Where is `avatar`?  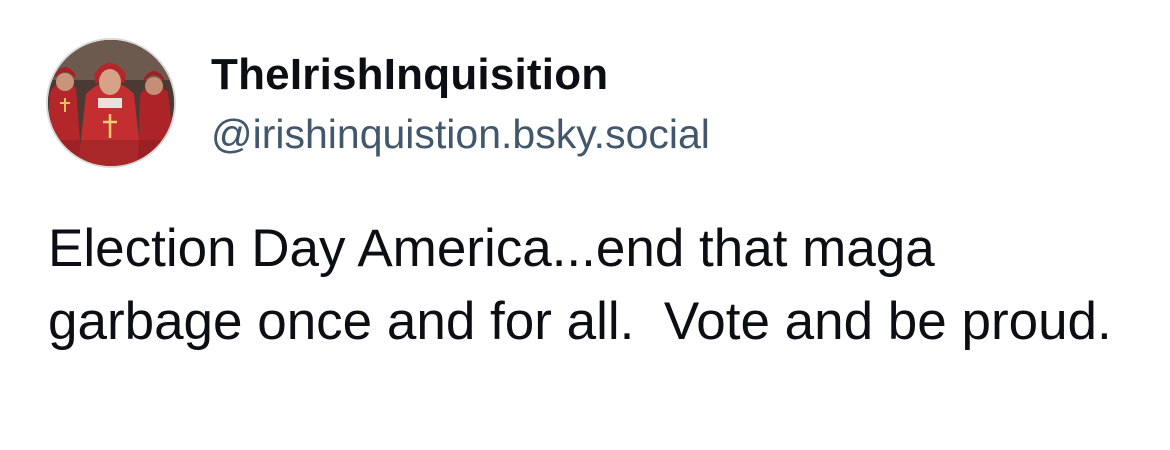 avatar is located at coordinates (111, 103).